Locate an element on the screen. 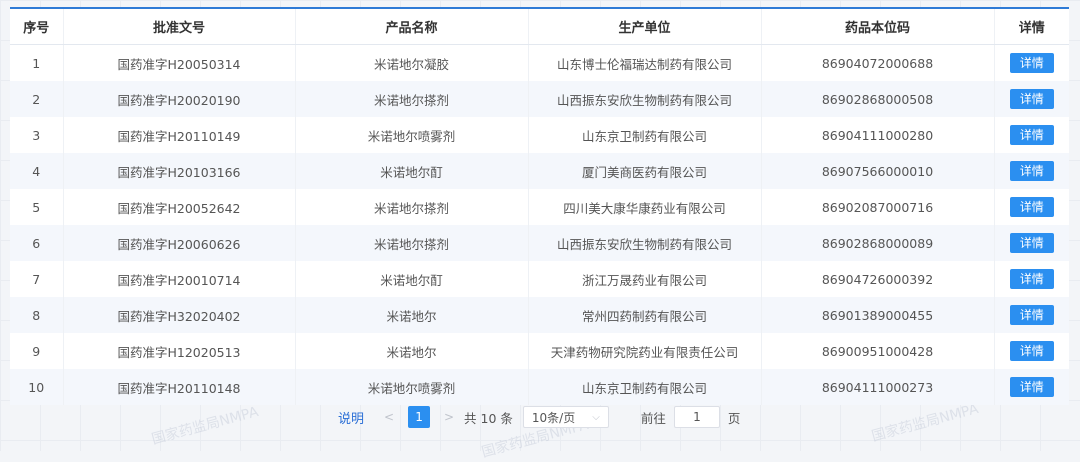  cell-approval: 国药准字H20050314 is located at coordinates (179, 62).